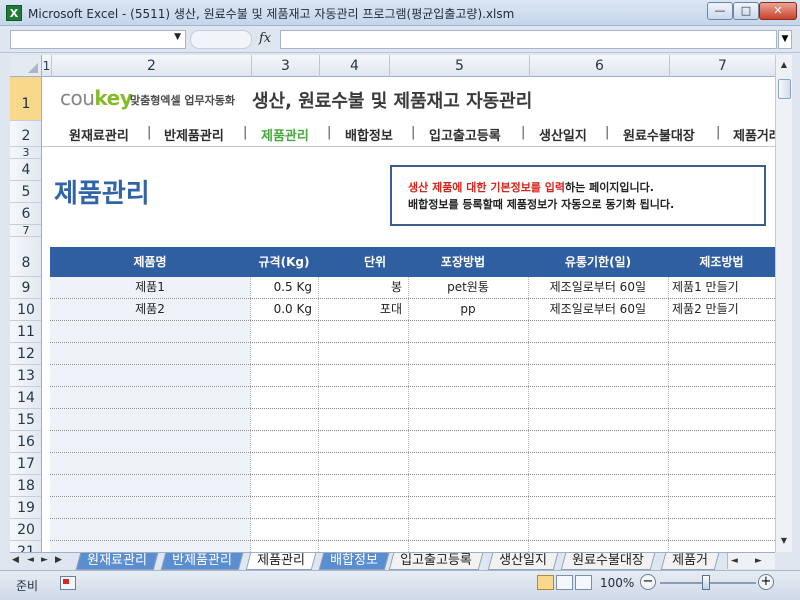 The image size is (800, 600). Describe the element at coordinates (720, 11) in the screenshot. I see `minimize-button: —` at that location.